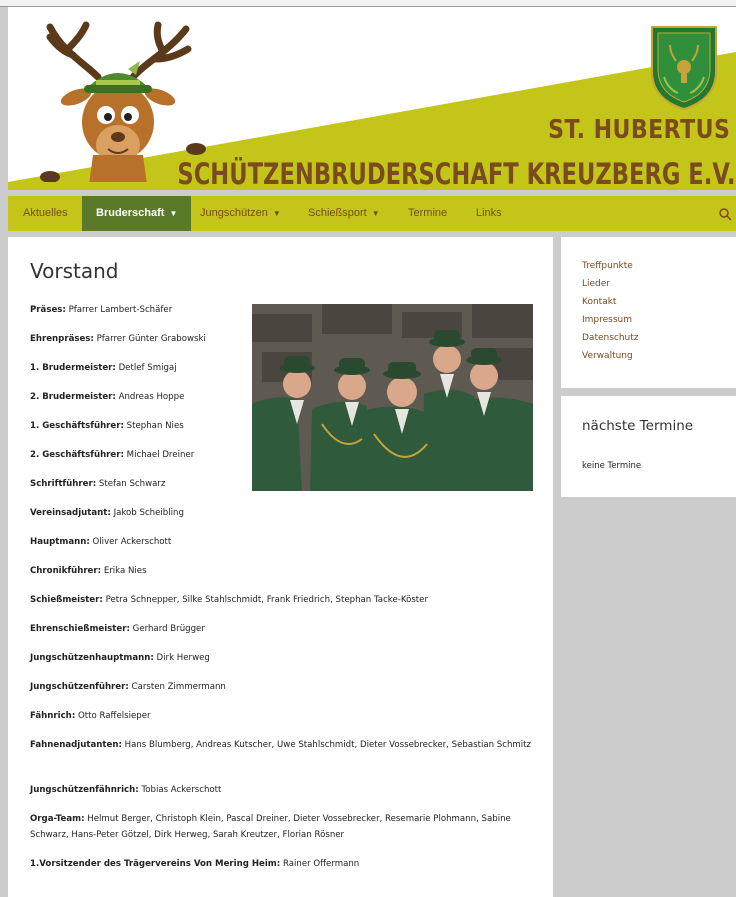  Describe the element at coordinates (46, 310) in the screenshot. I see `entry-role: Präses` at that location.